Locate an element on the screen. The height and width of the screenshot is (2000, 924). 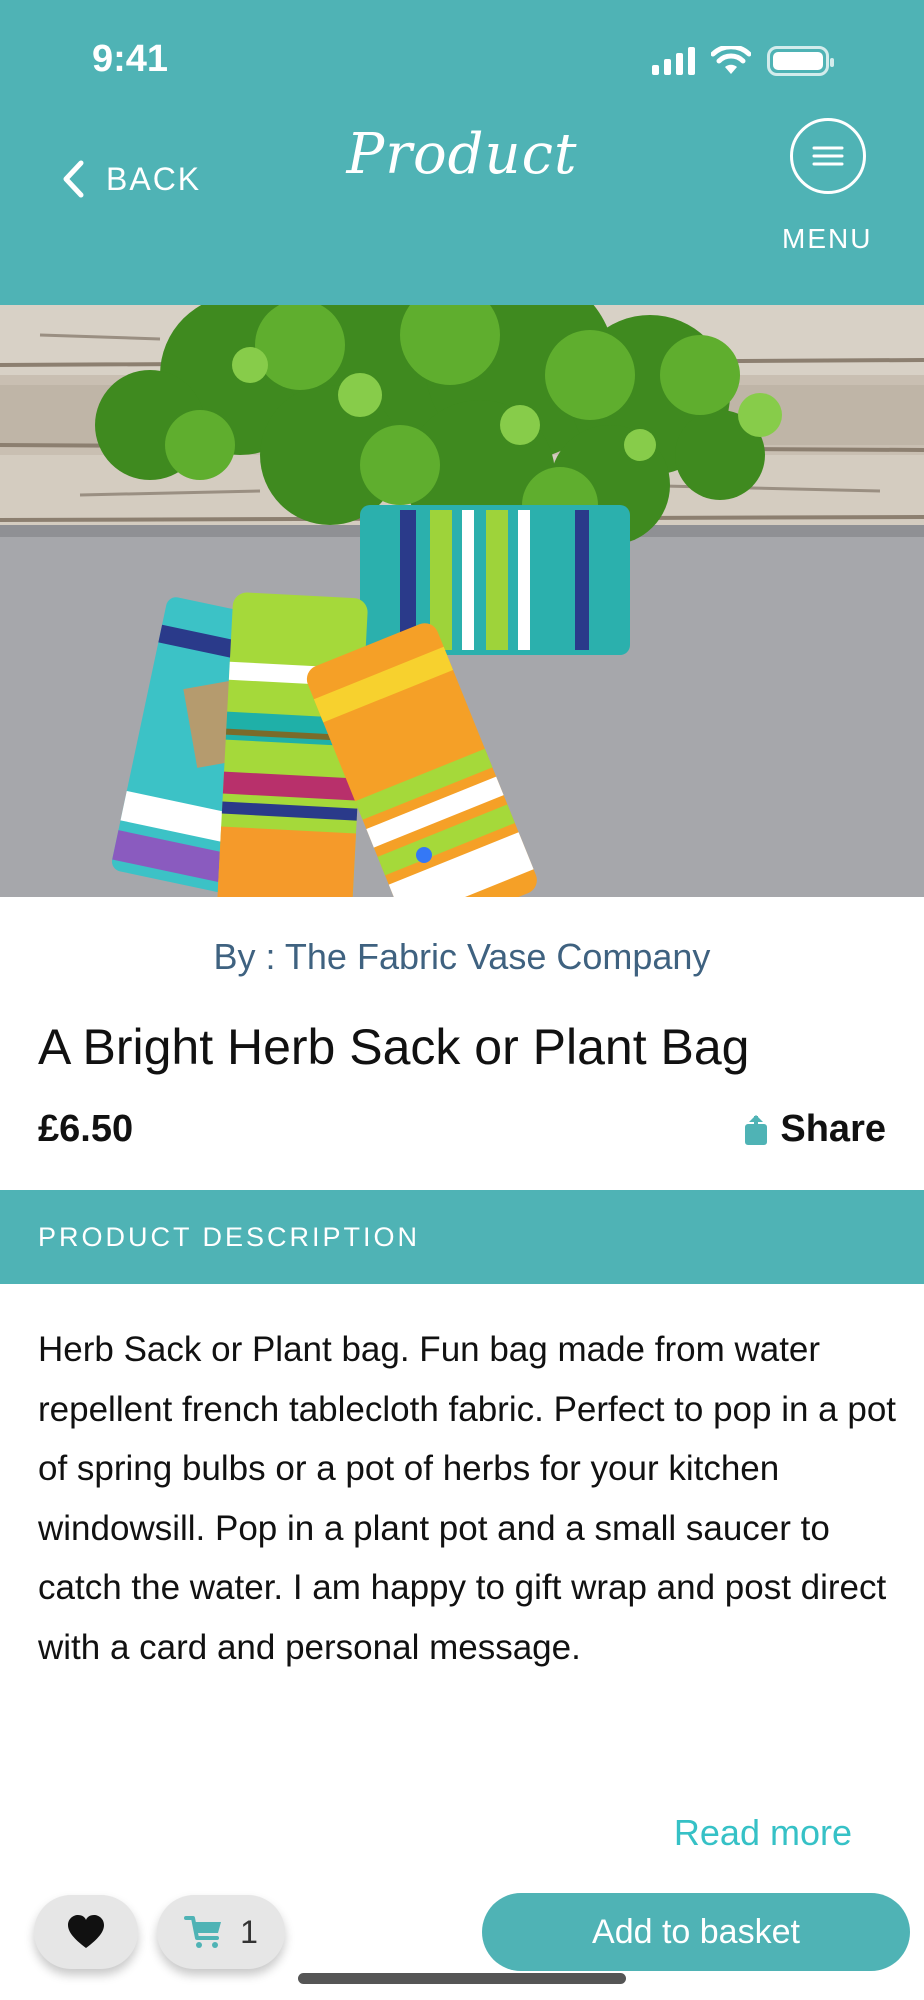
favorite-button is located at coordinates (86, 1932).